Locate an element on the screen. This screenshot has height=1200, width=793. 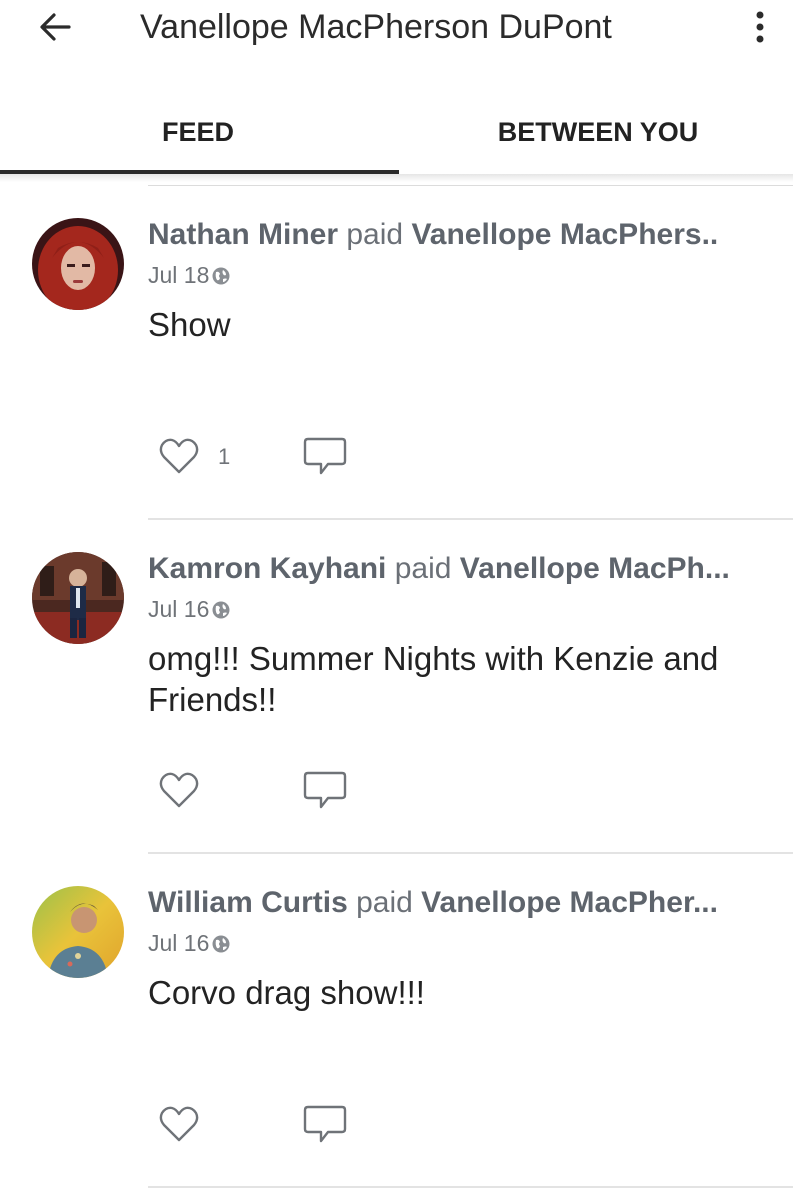
back-arrow-icon is located at coordinates (55, 27).